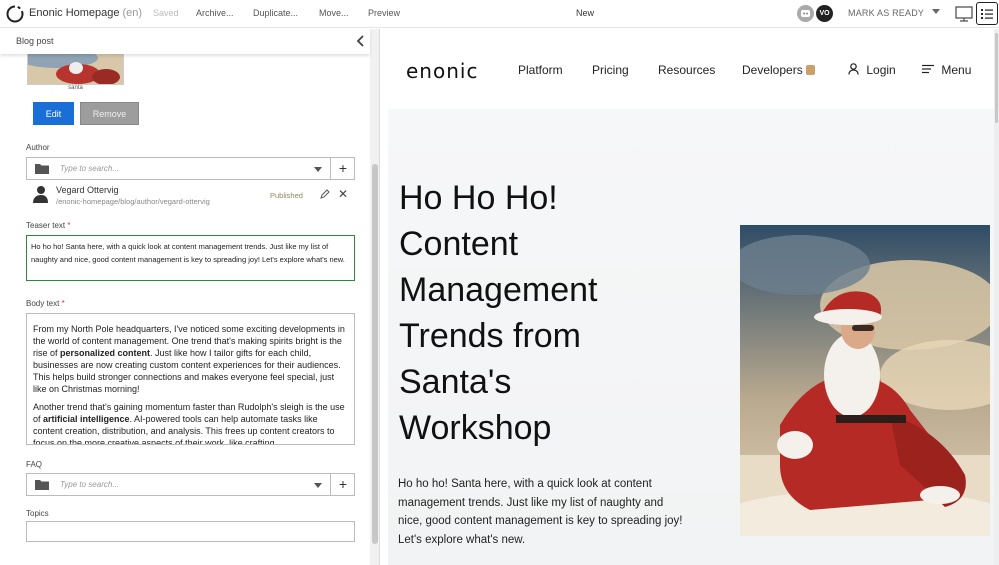 This screenshot has width=999, height=565. I want to click on preview-scrollbar-thumb, so click(996, 78).